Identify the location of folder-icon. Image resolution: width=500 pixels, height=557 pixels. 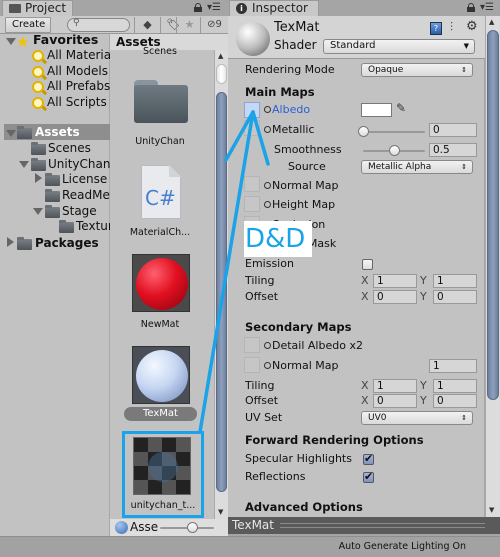
(38, 164).